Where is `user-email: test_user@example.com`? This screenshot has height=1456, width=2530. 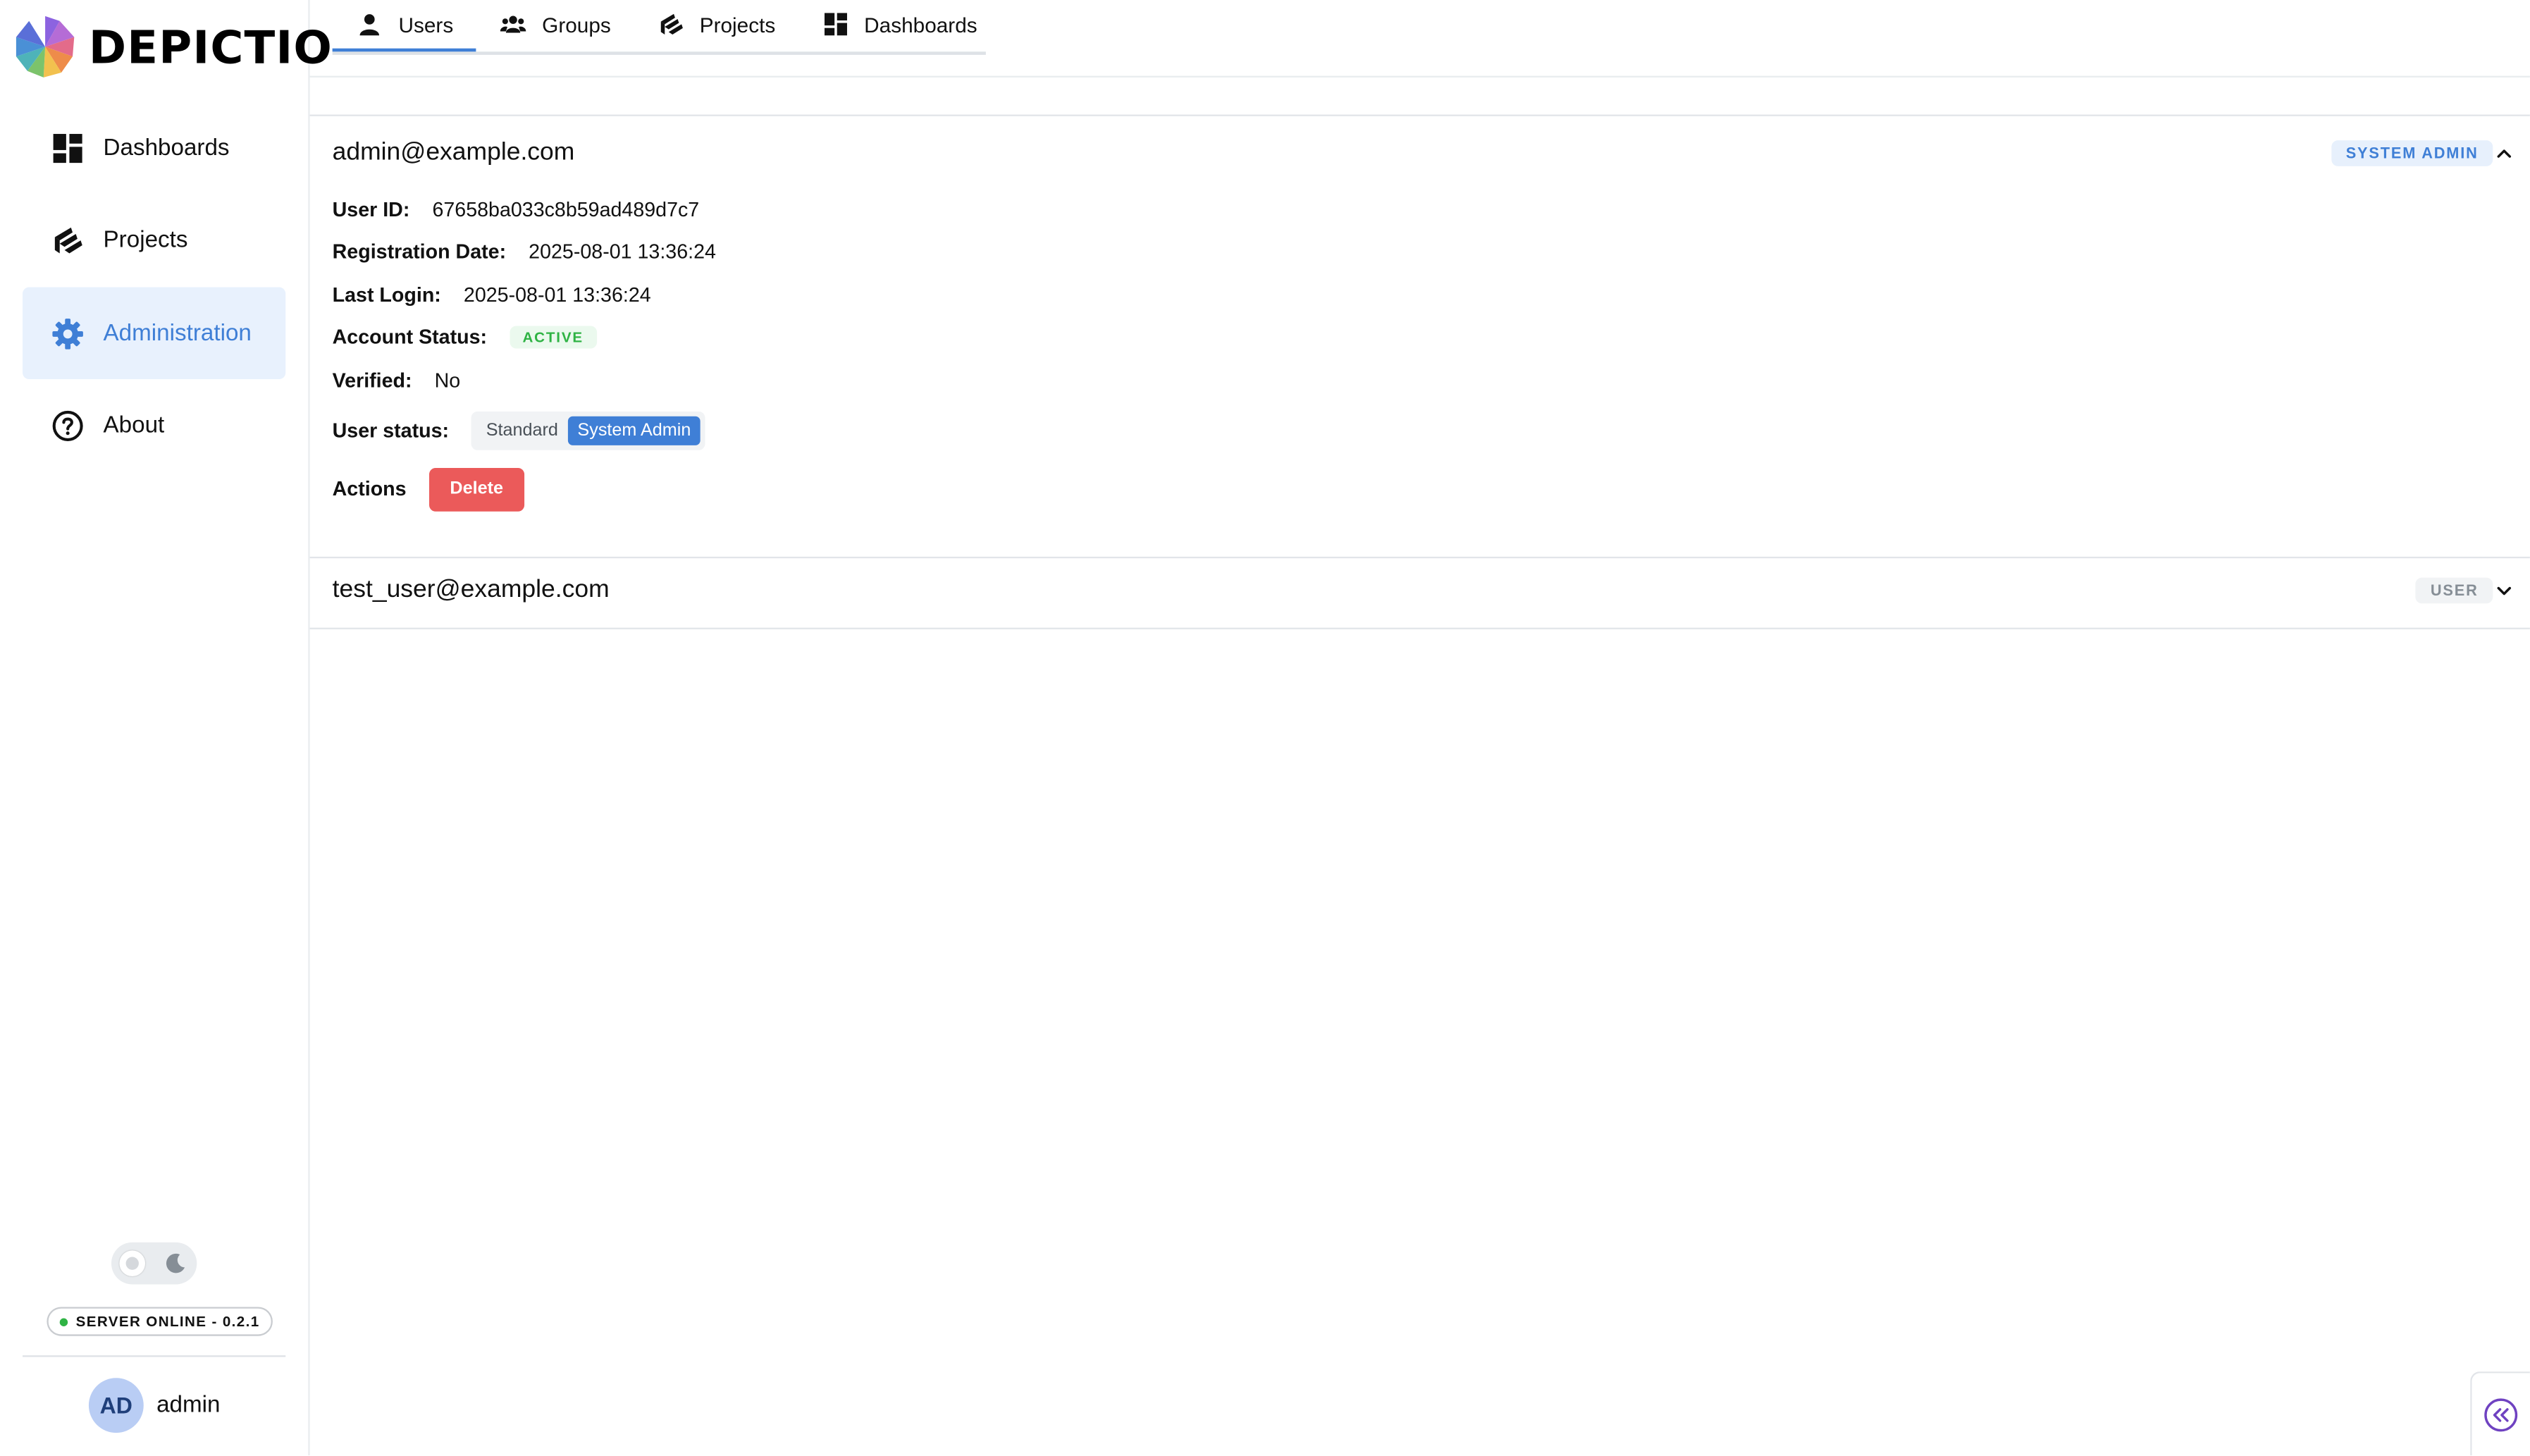 user-email: test_user@example.com is located at coordinates (471, 590).